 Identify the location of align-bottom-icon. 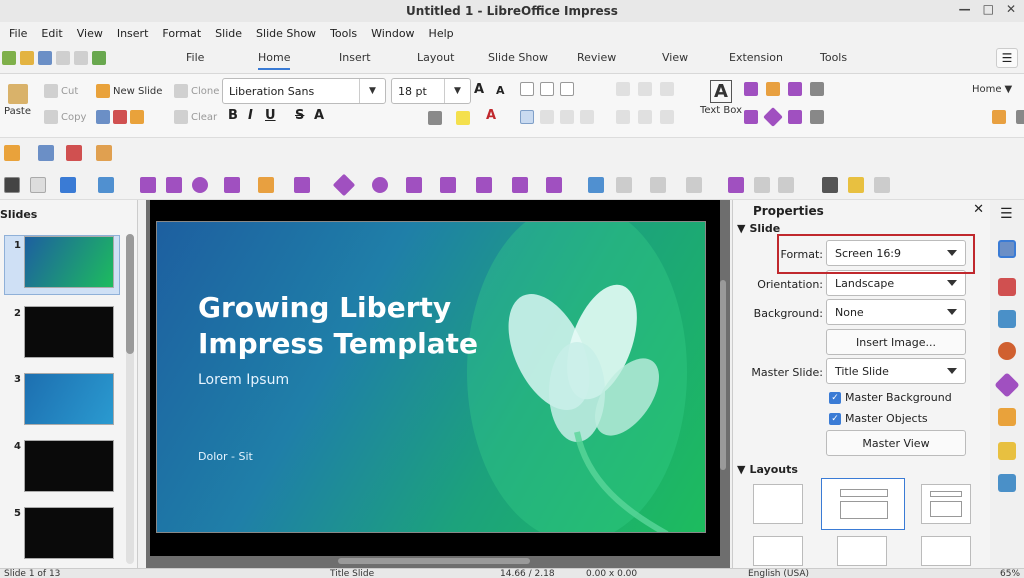
(567, 89).